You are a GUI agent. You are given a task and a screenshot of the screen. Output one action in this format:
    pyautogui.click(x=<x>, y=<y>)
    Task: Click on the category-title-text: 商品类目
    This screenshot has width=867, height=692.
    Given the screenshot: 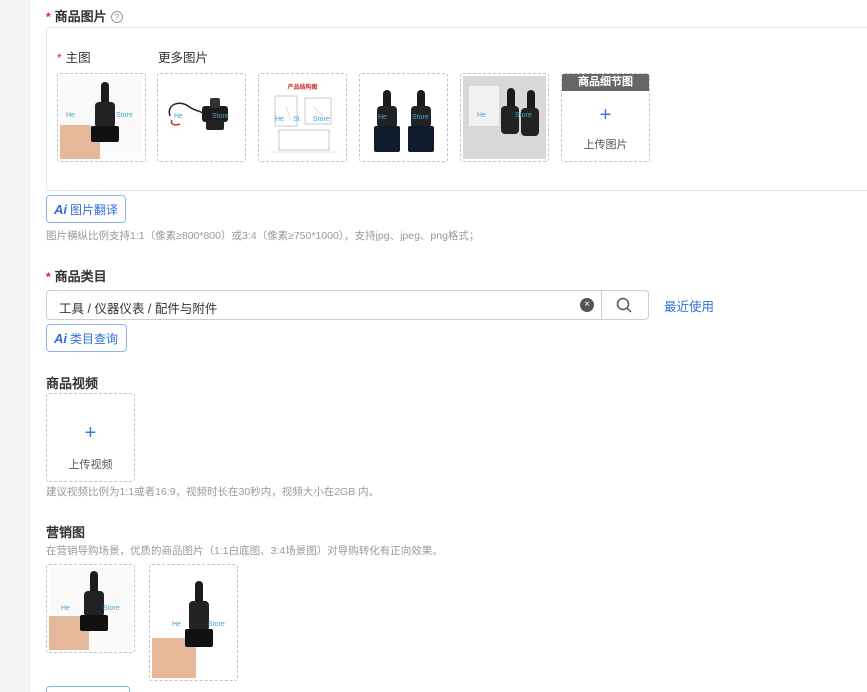 What is the action you would take?
    pyautogui.click(x=80, y=276)
    